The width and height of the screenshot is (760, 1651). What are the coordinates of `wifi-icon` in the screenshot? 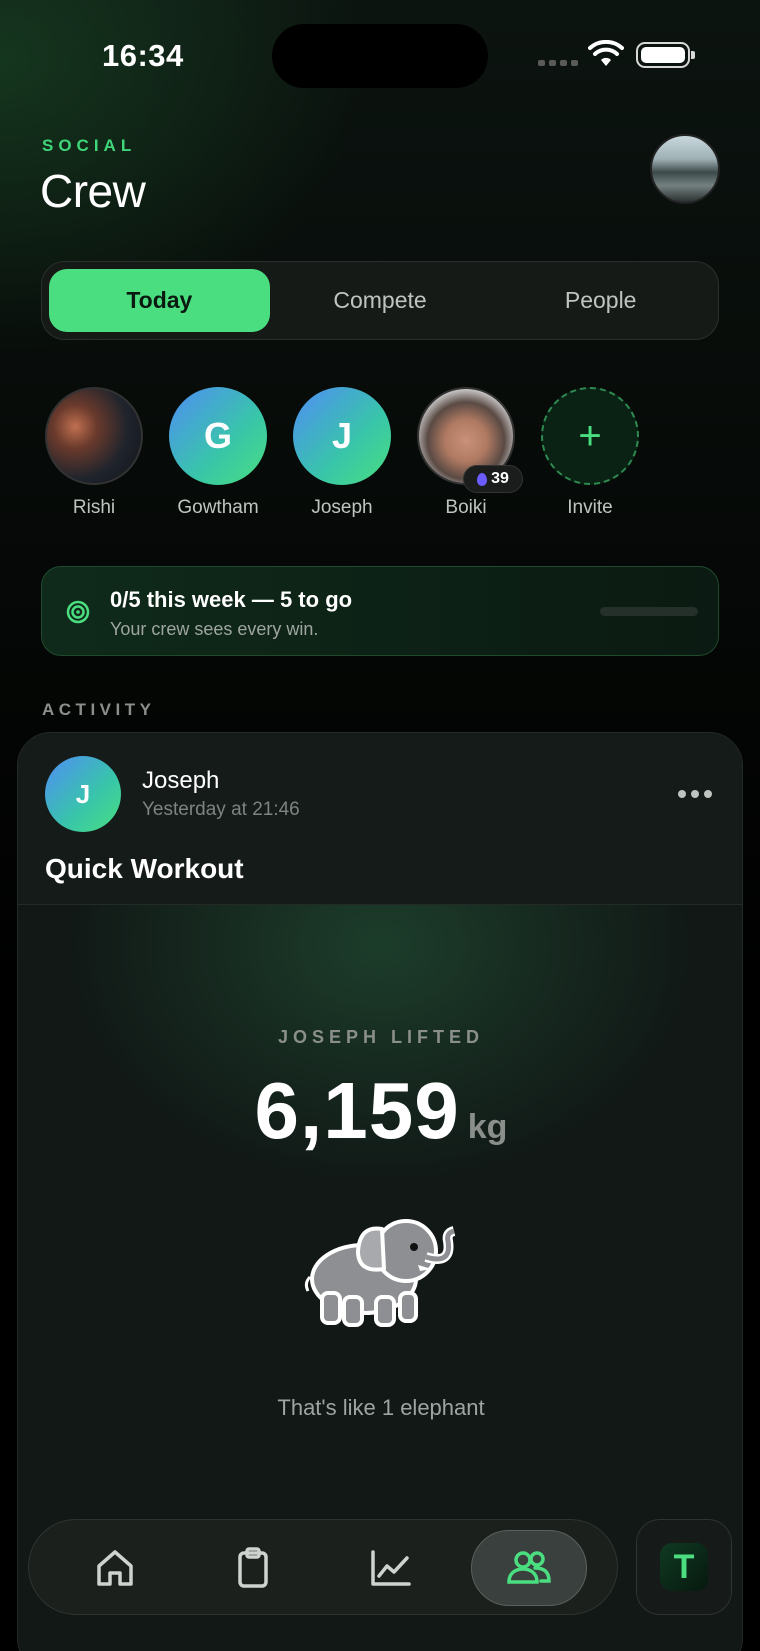 It's located at (606, 53).